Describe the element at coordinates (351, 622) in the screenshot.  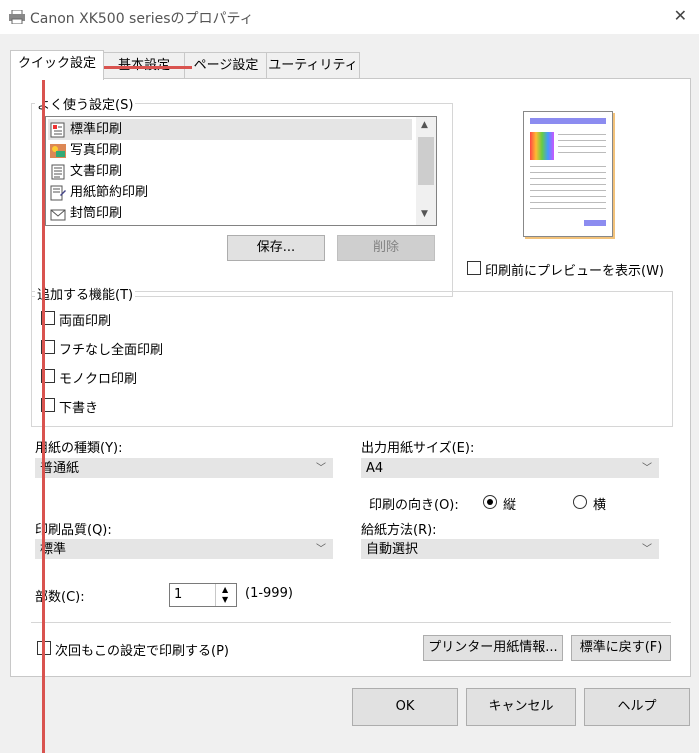
I see `divider` at that location.